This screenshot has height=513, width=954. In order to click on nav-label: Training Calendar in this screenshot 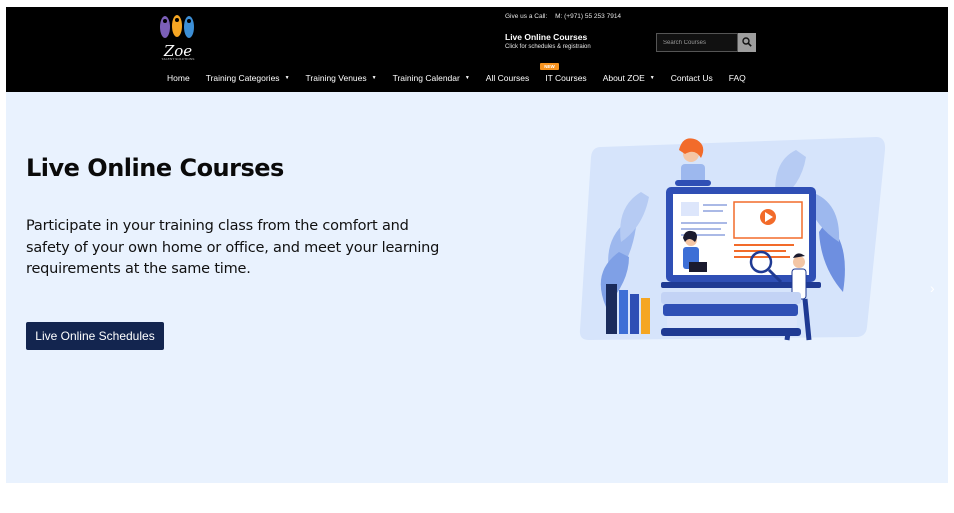, I will do `click(426, 78)`.